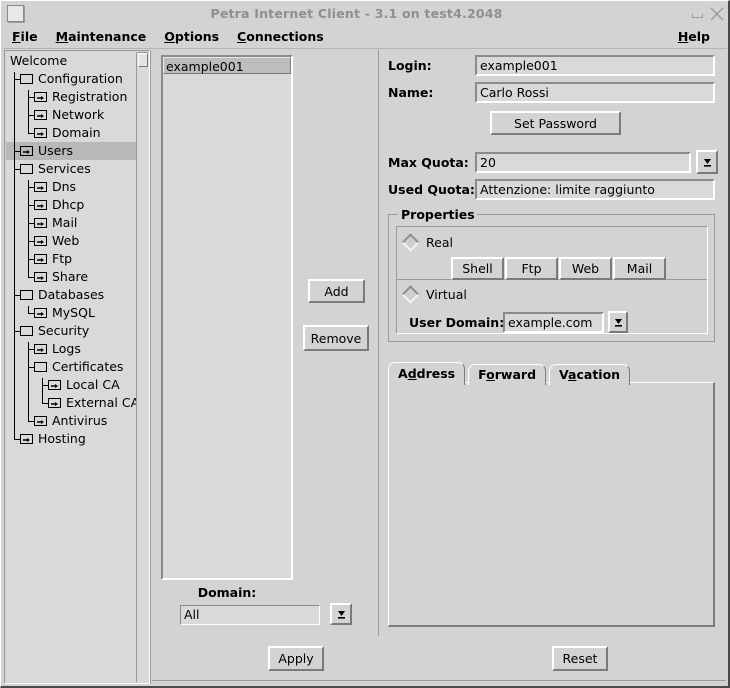  What do you see at coordinates (101, 36) in the screenshot?
I see `menu-maintenance: Maintenance` at bounding box center [101, 36].